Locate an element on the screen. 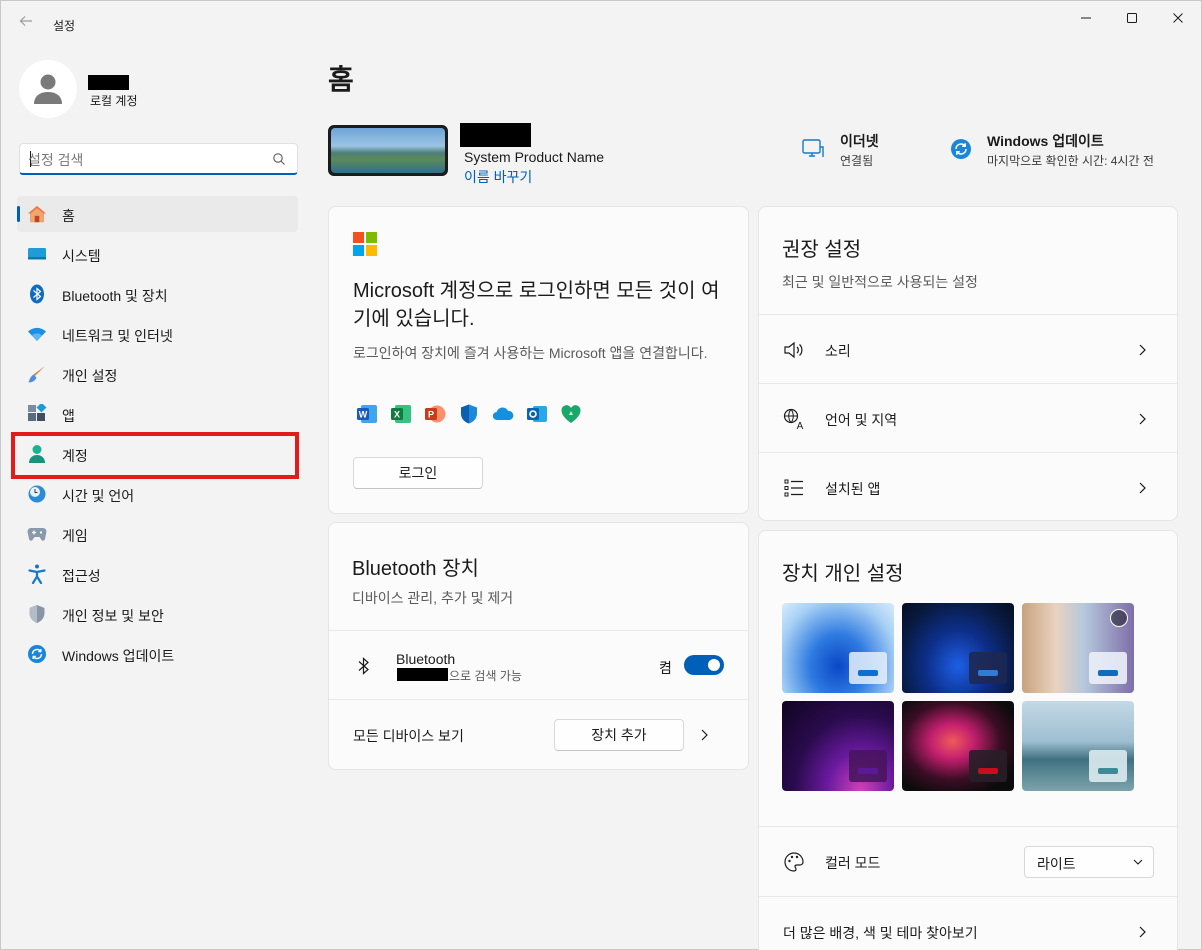  close-button is located at coordinates (1178, 18).